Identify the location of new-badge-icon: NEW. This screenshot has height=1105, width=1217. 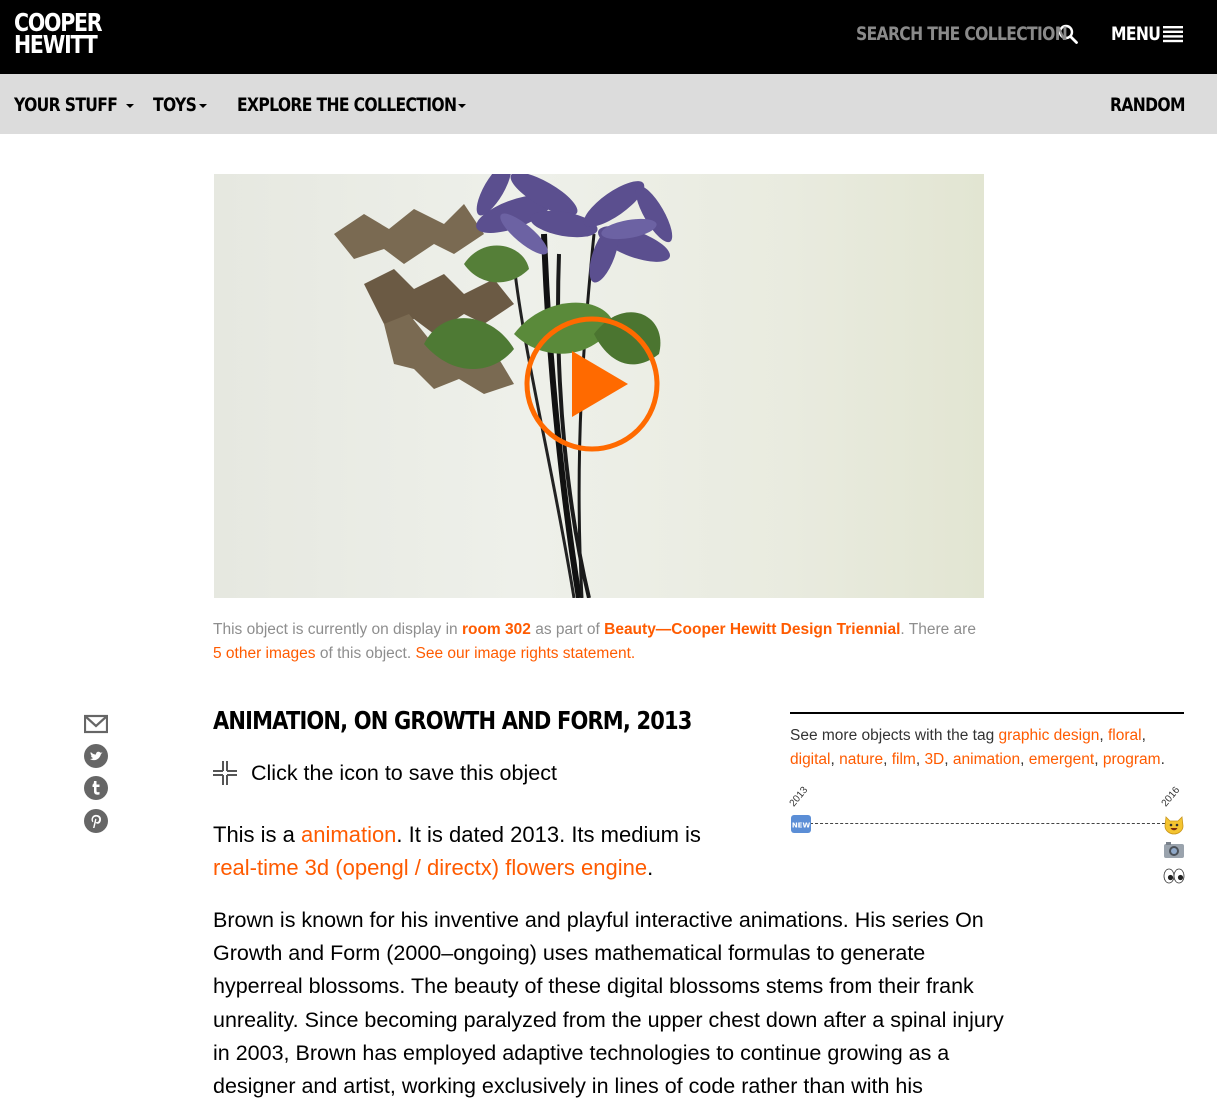
(801, 824).